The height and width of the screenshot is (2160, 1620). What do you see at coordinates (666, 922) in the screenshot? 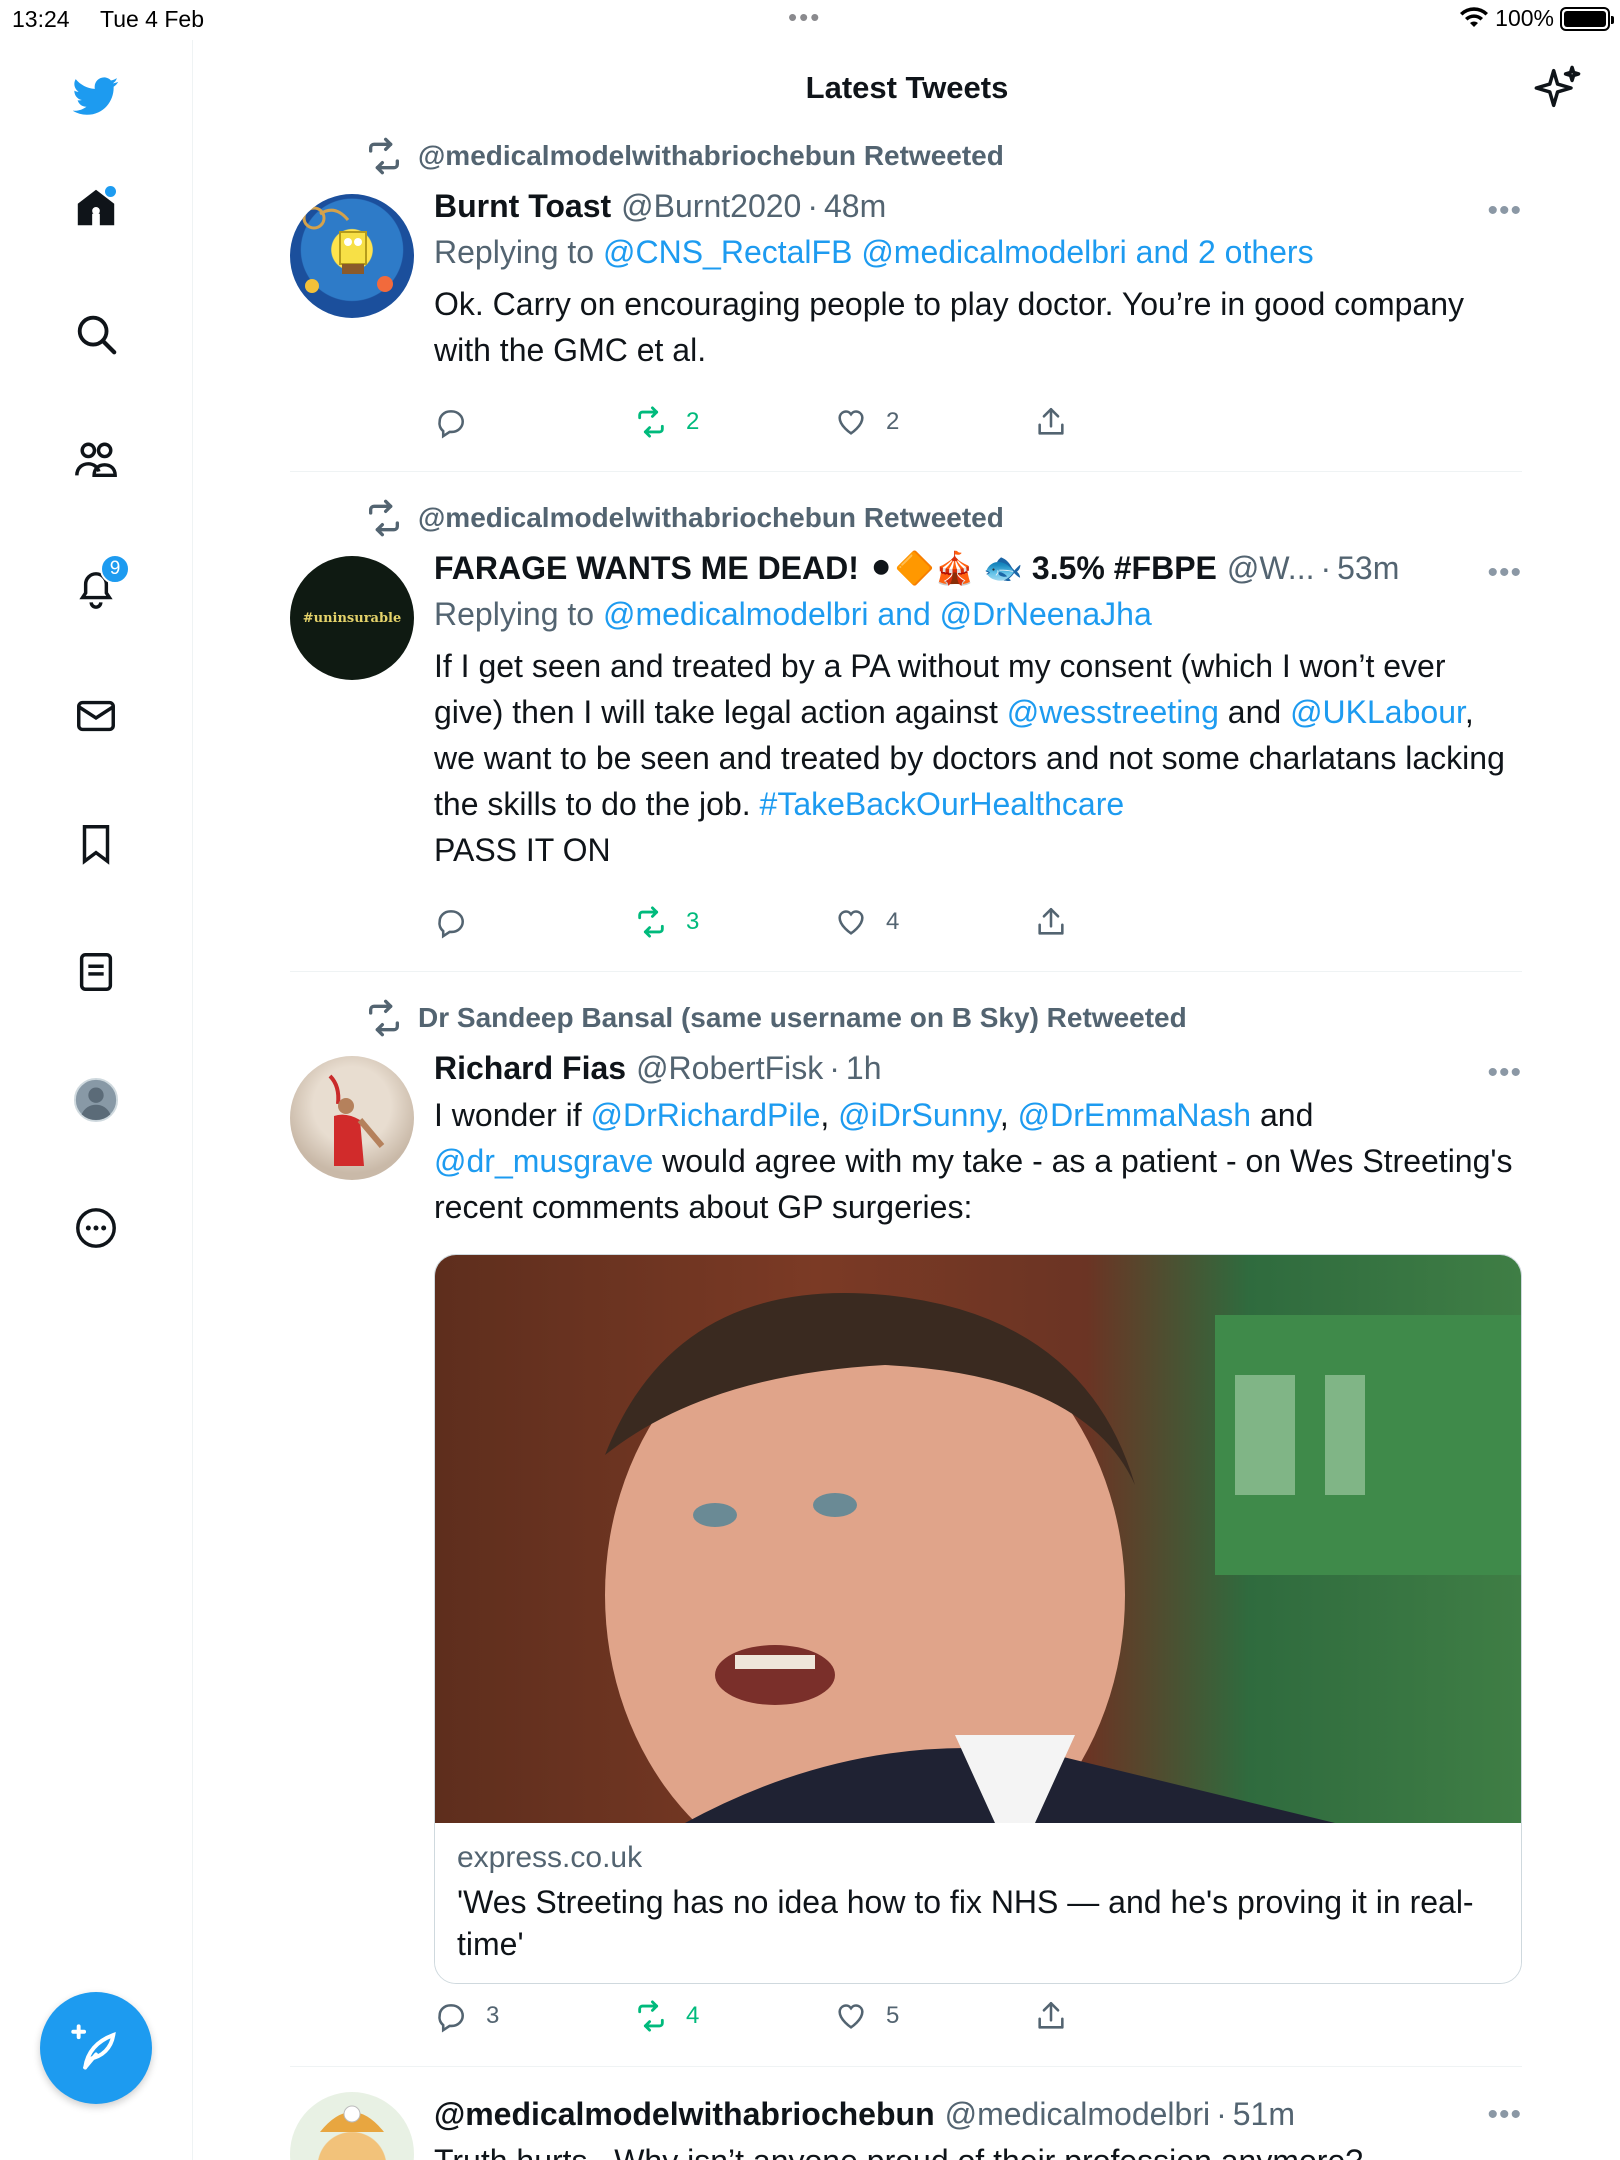
I see `retweet-button: 3` at bounding box center [666, 922].